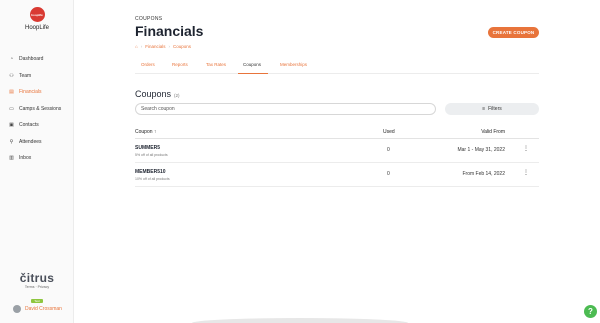 This screenshot has height=323, width=600. I want to click on question-icon: ?, so click(590, 311).